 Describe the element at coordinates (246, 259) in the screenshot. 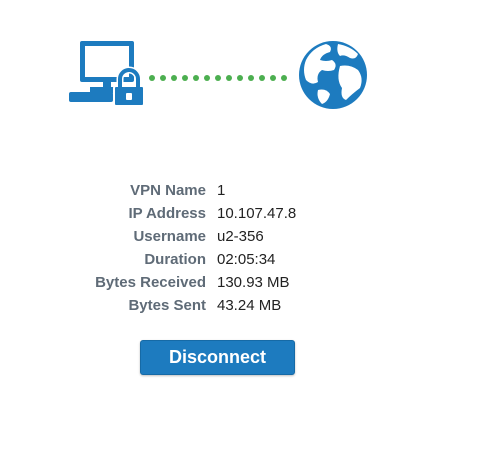

I see `duration-value: 02:05:34` at that location.